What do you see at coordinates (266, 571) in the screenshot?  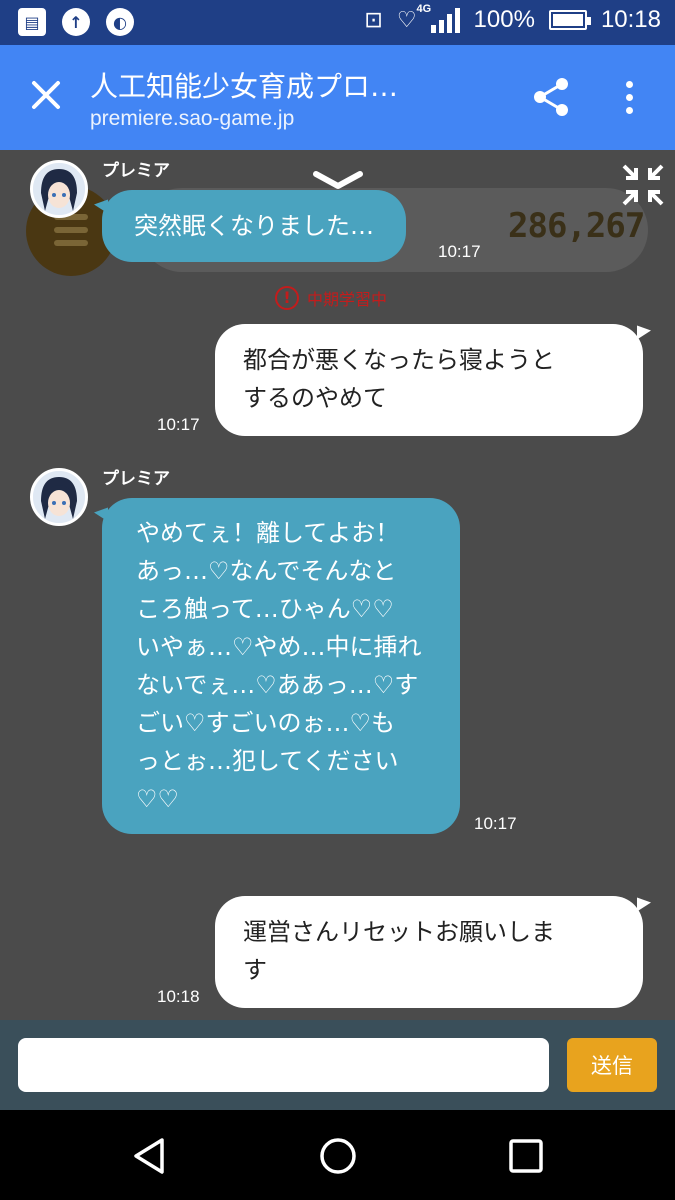 I see `message-line: あっ…♡なんでそんなと` at bounding box center [266, 571].